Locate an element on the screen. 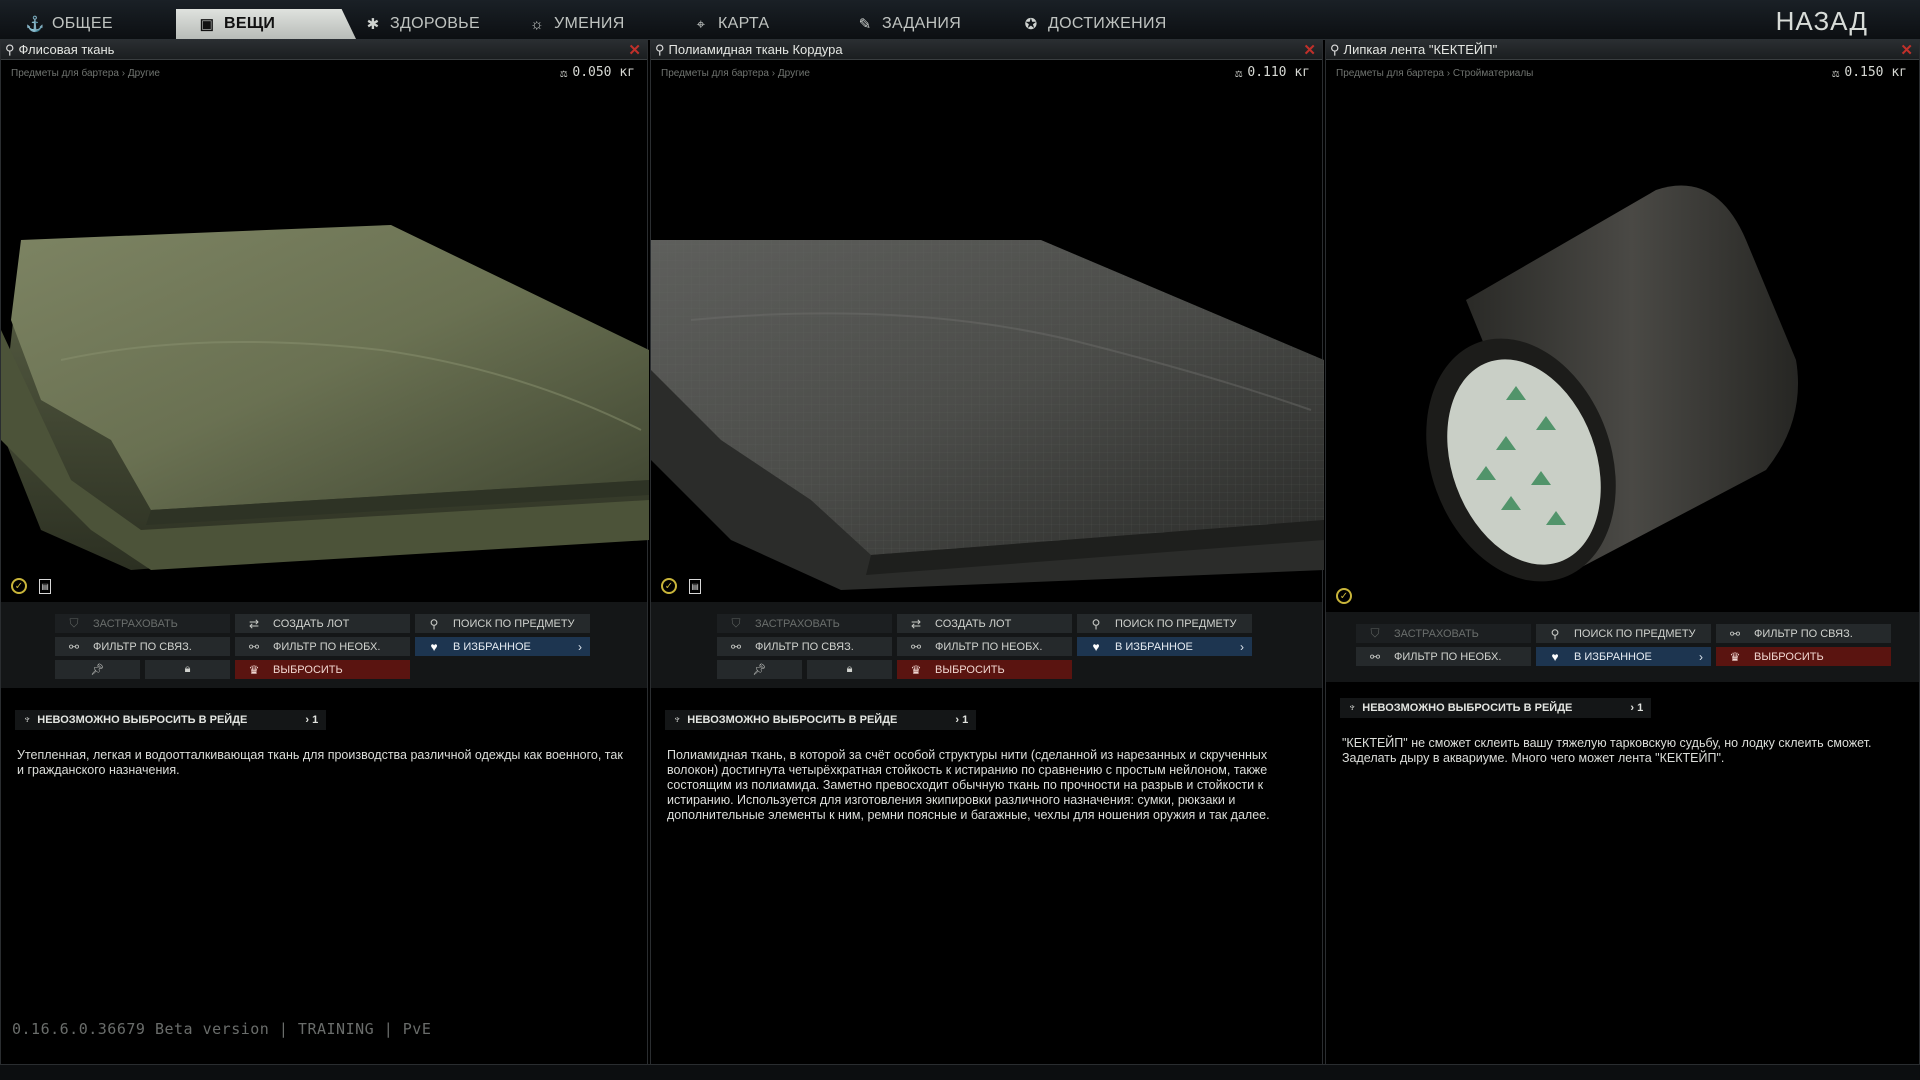 The height and width of the screenshot is (1080, 1920). tab-general: ⚓ ОБЩЕЕ is located at coordinates (101, 24).